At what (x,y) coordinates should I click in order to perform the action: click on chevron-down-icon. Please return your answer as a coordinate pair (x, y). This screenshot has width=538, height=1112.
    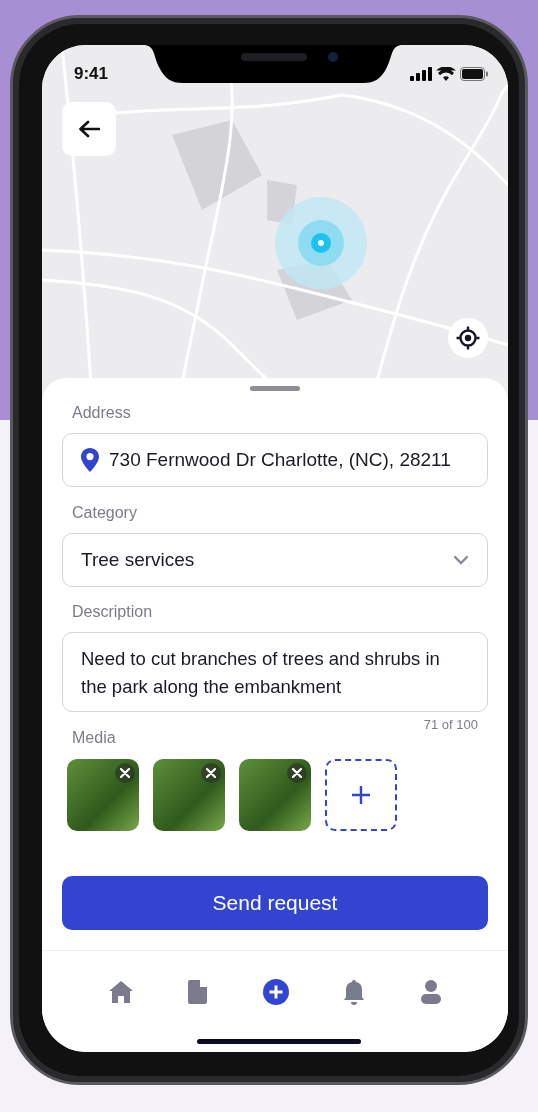
    Looking at the image, I should click on (461, 560).